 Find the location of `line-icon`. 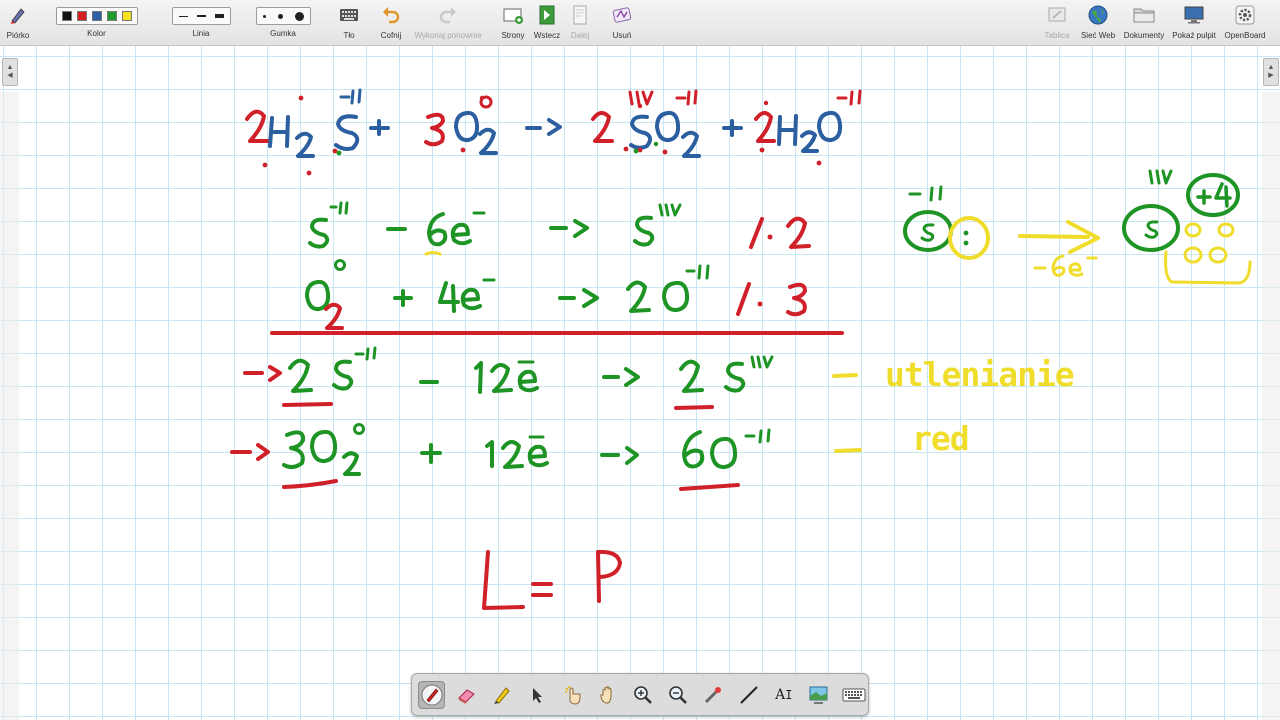

line-icon is located at coordinates (748, 694).